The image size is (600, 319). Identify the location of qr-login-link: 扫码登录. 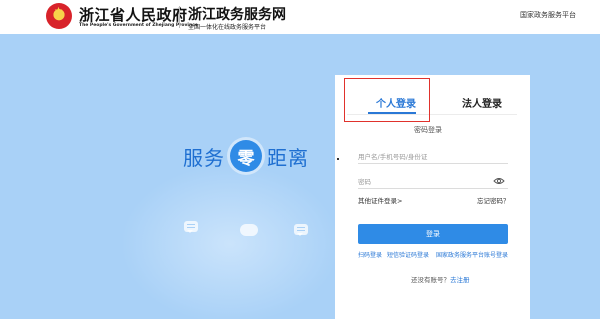
(370, 254).